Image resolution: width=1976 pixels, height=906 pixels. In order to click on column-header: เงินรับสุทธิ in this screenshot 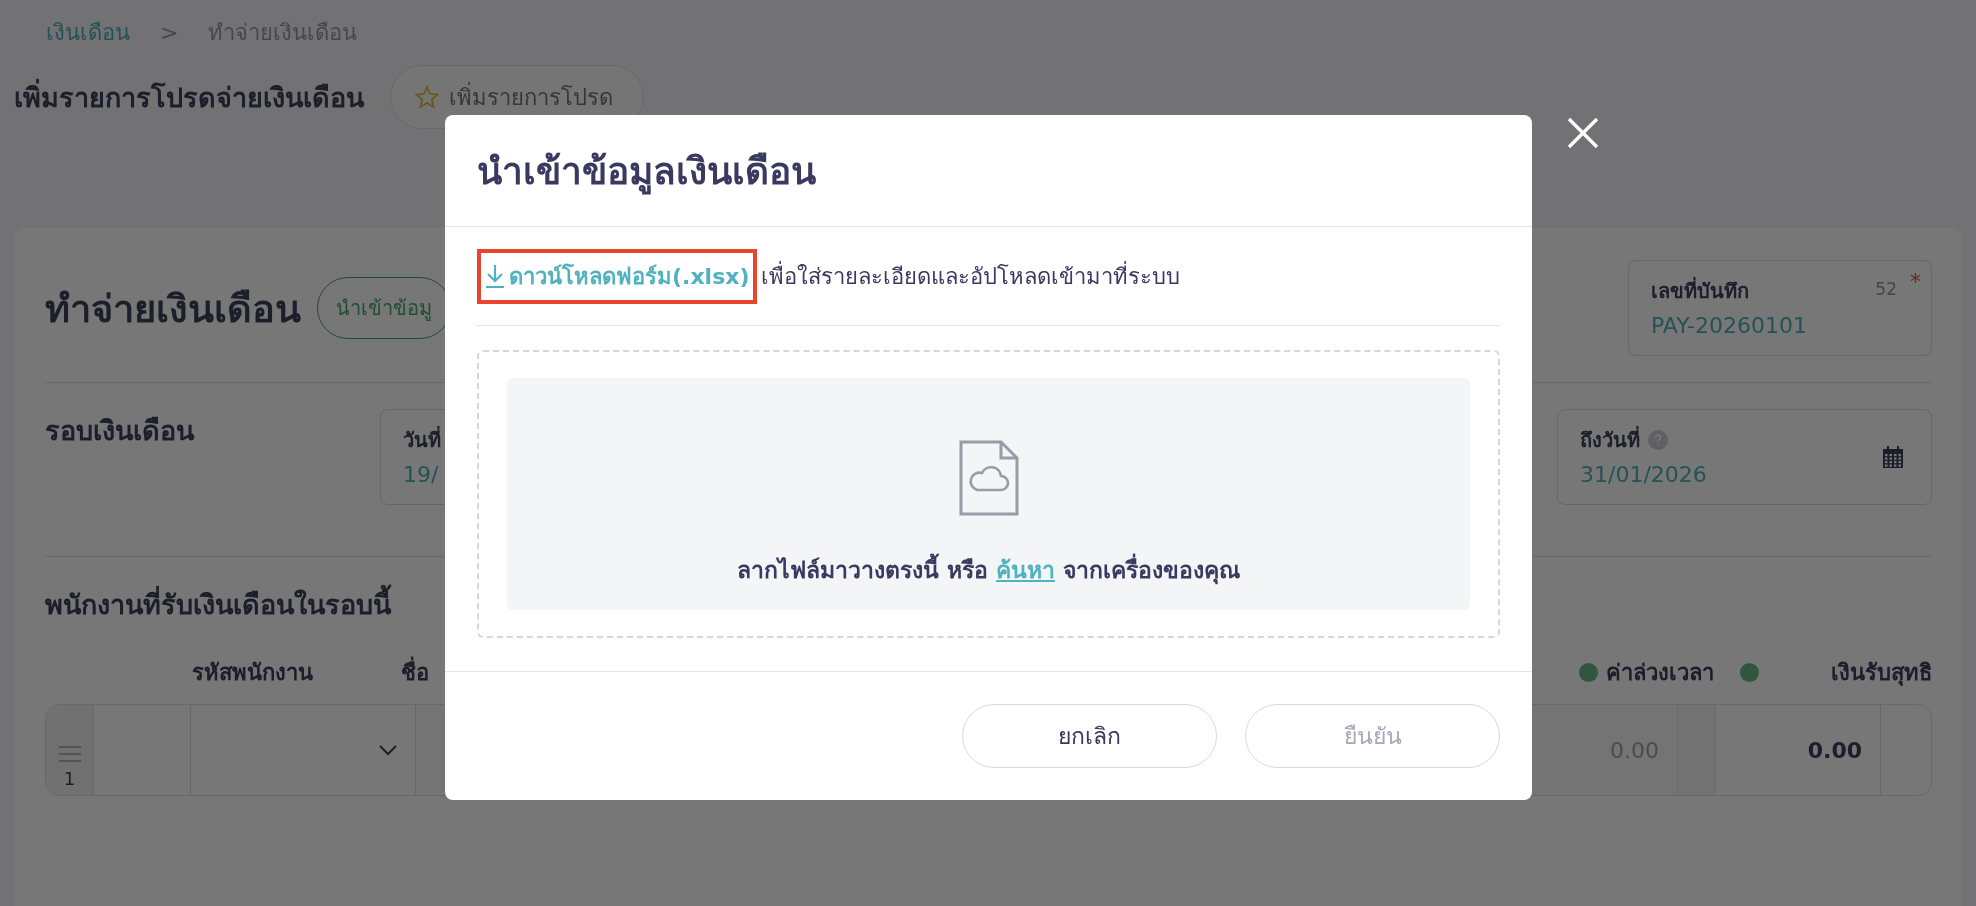, I will do `click(1881, 673)`.